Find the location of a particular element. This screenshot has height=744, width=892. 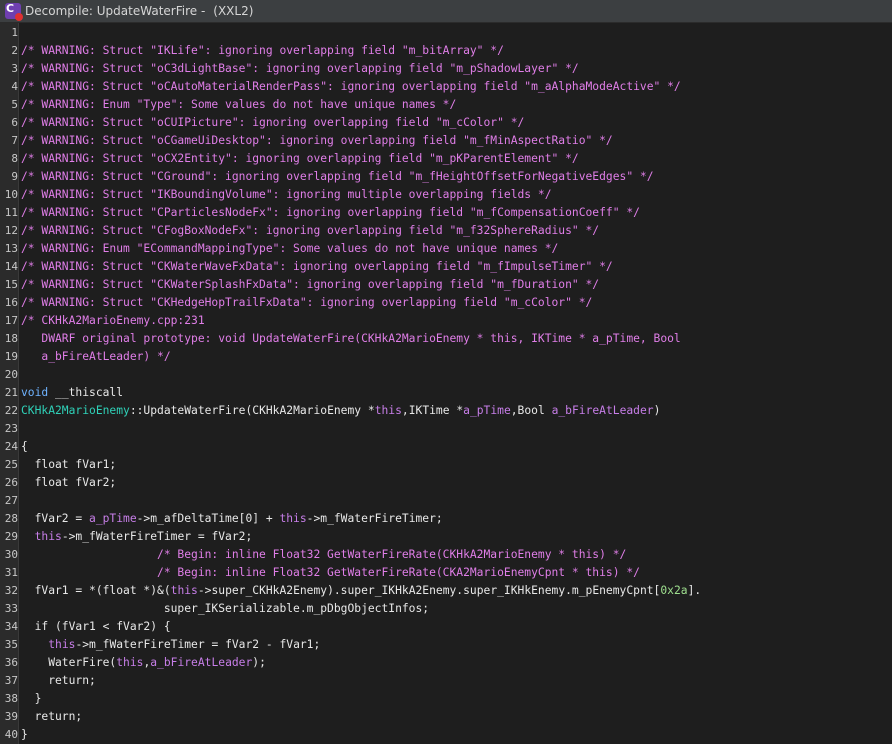

code-line: 27 is located at coordinates (446, 501).